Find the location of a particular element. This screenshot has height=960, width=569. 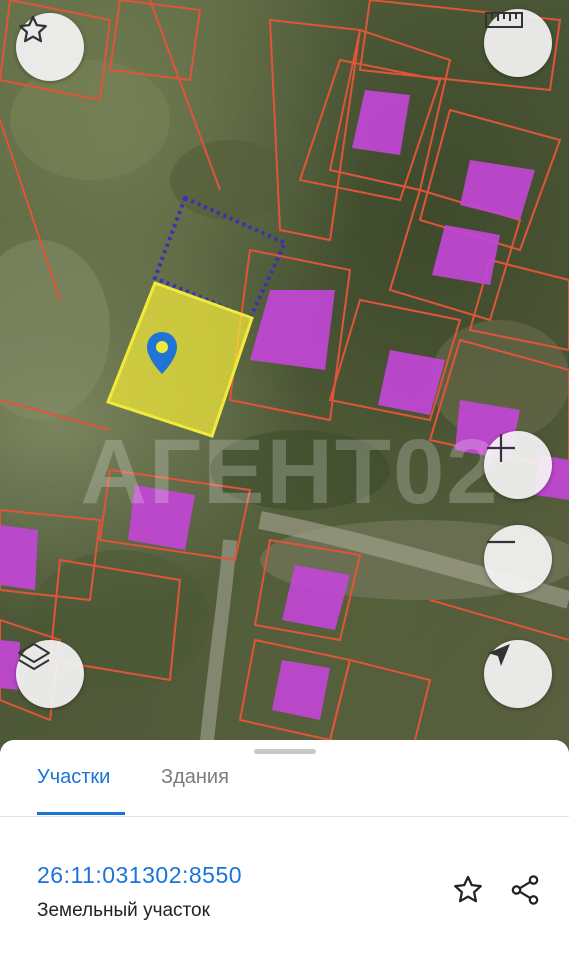

cadastral-number: 26:11:031302:8550 is located at coordinates (139, 875).